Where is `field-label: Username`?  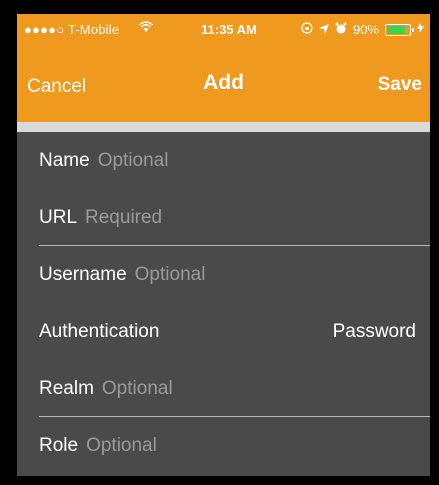 field-label: Username is located at coordinates (83, 274).